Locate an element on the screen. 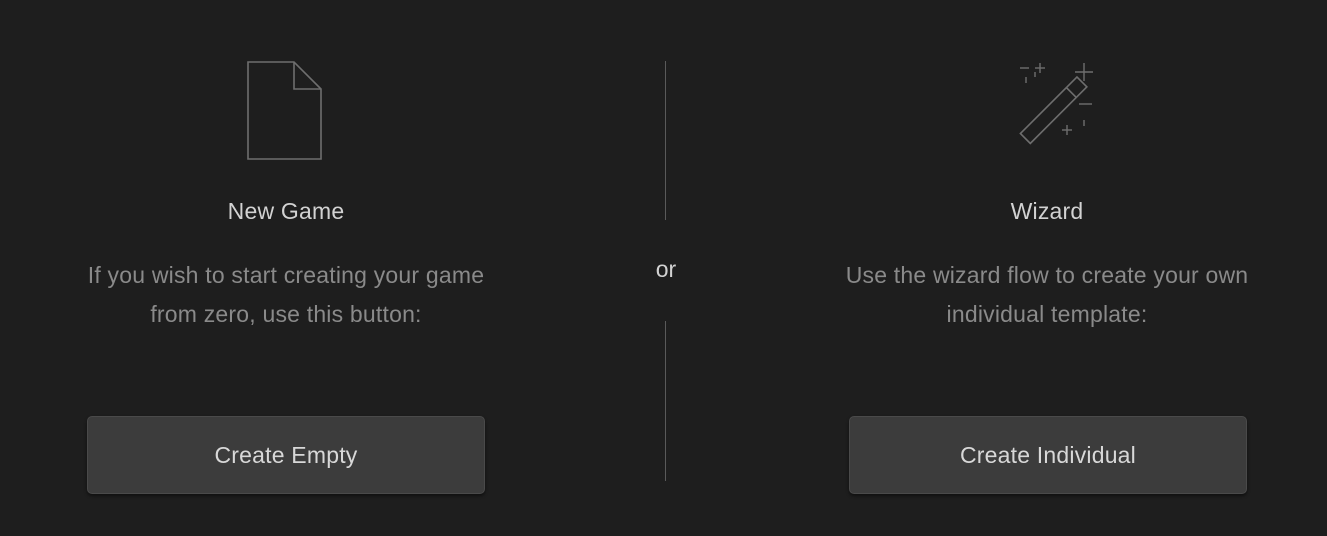  magic-wand-icon is located at coordinates (1047, 111).